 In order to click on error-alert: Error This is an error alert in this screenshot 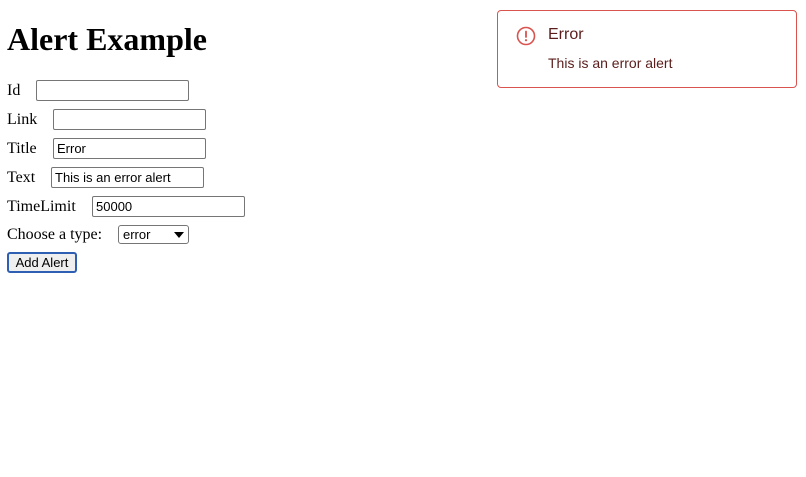, I will do `click(647, 49)`.